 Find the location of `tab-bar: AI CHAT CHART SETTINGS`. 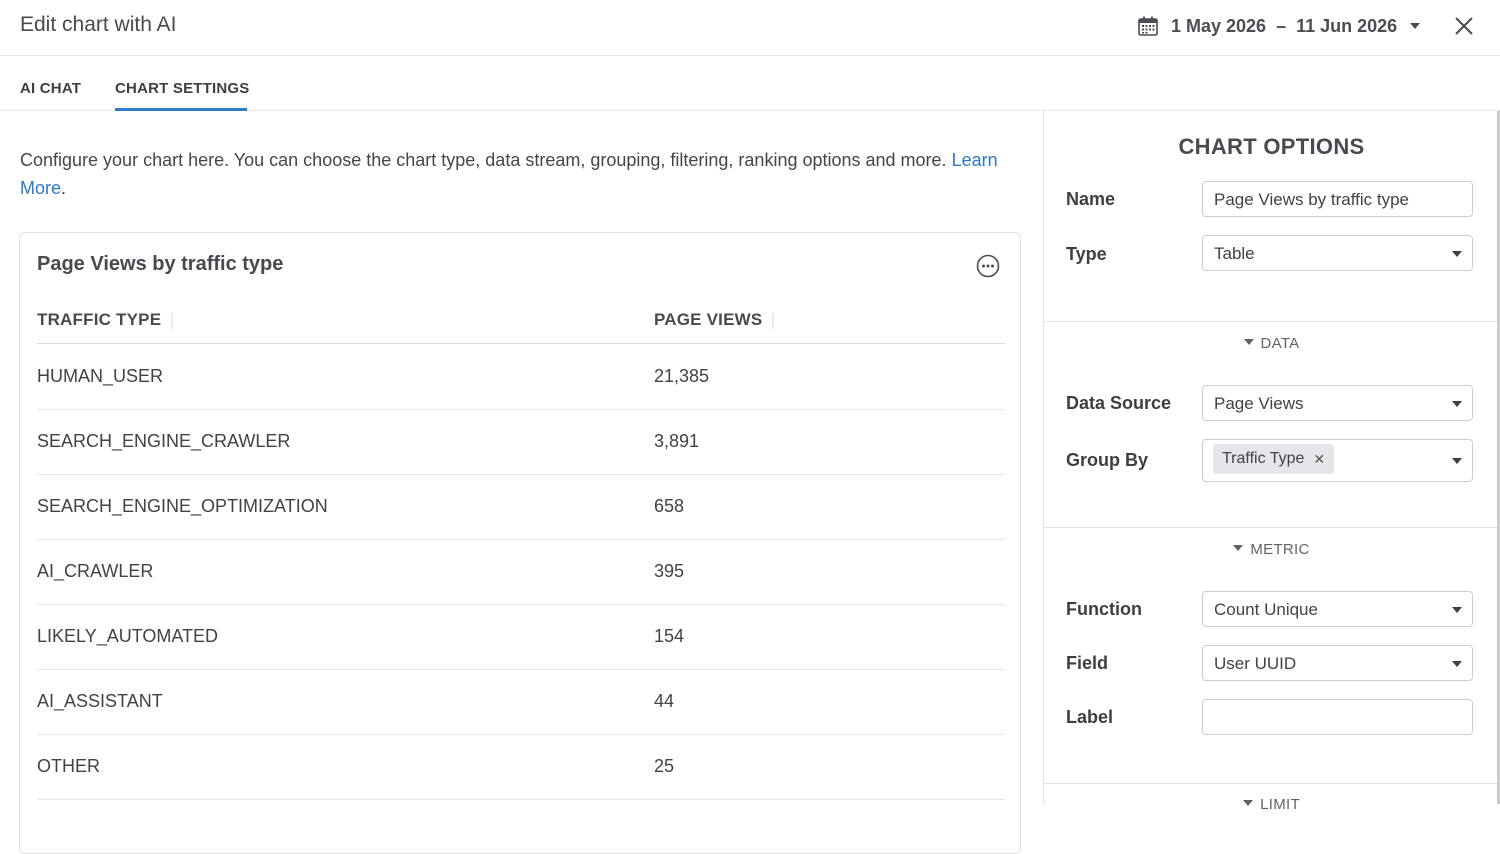

tab-bar: AI CHAT CHART SETTINGS is located at coordinates (750, 83).